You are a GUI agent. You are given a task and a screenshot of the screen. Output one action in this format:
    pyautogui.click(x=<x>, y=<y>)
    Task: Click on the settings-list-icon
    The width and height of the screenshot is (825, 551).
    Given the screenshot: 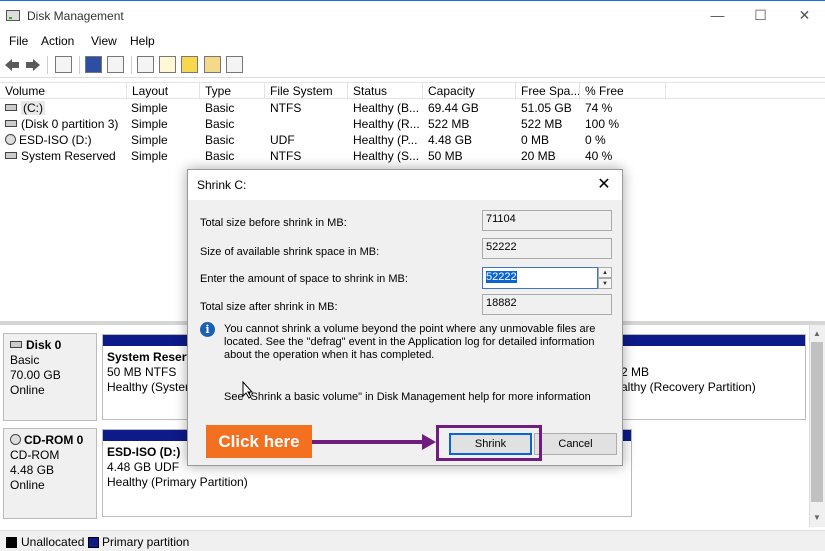 What is the action you would take?
    pyautogui.click(x=234, y=64)
    